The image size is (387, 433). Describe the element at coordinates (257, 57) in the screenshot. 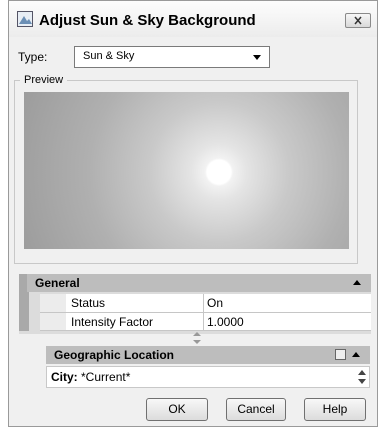

I see `chevron-down-icon` at that location.